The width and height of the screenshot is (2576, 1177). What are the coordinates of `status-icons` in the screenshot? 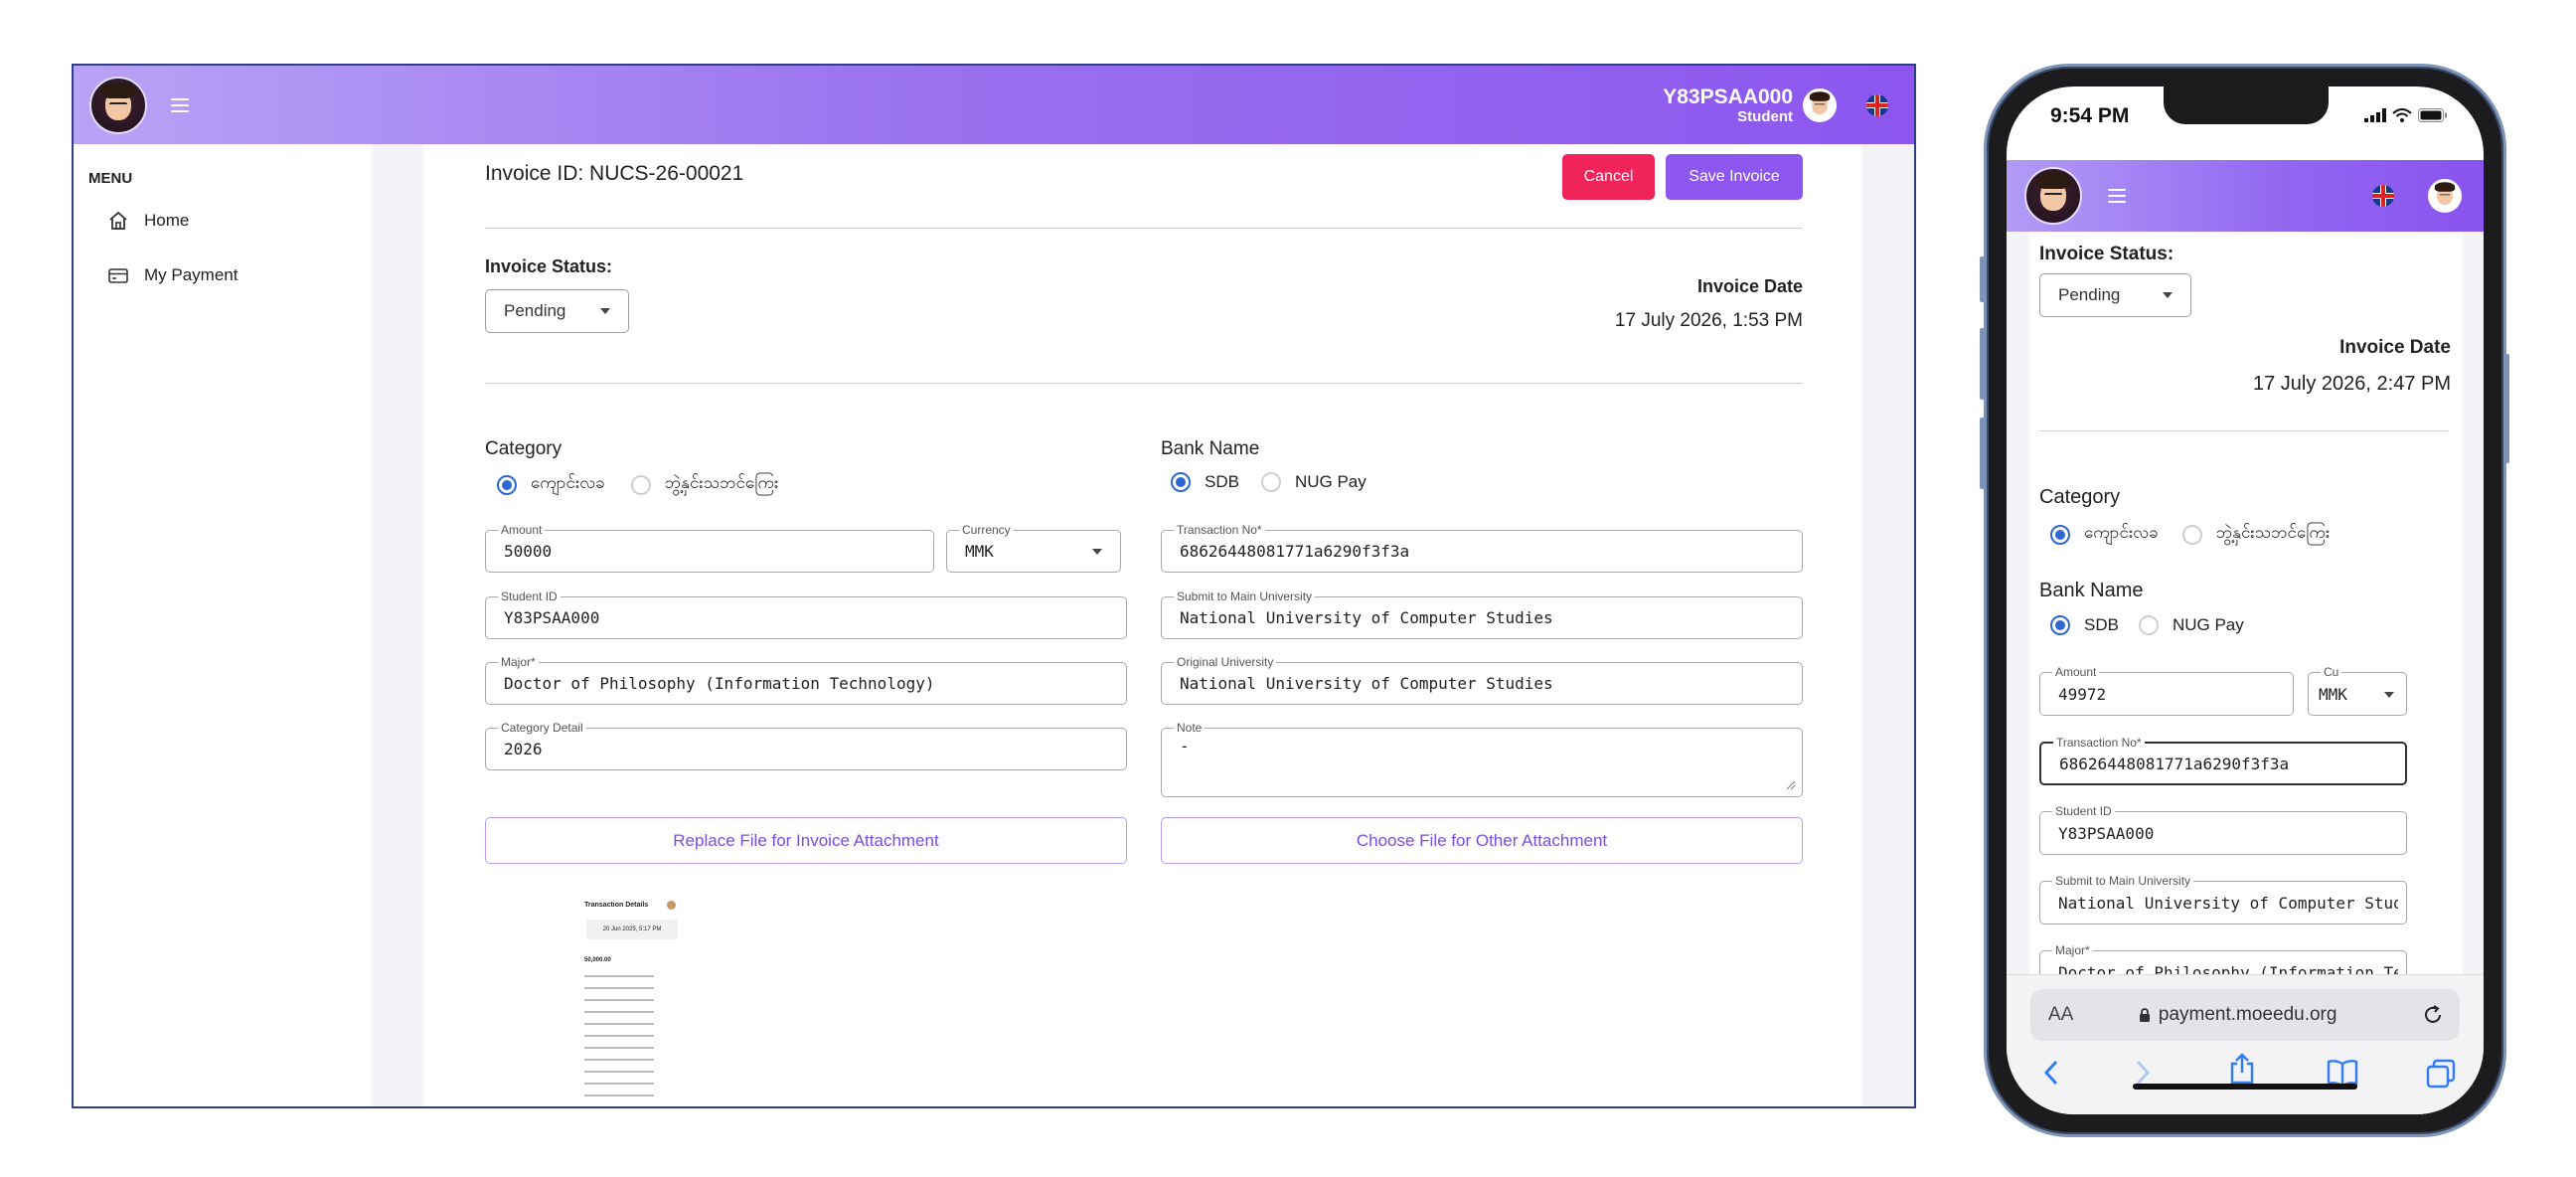 It's located at (2406, 115).